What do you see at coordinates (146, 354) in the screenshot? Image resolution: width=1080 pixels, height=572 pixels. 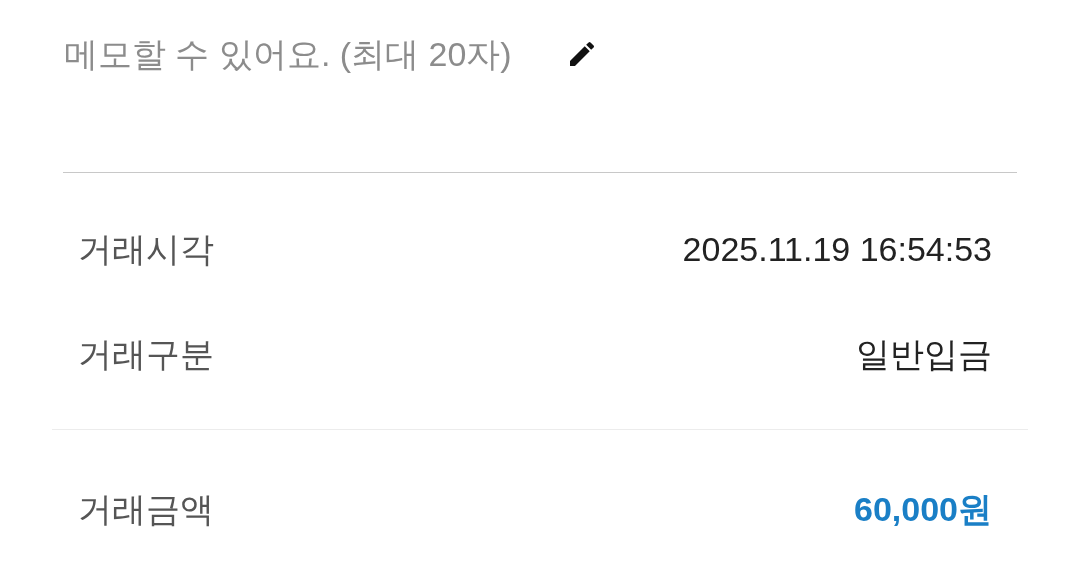 I see `detail-label: 거래구분` at bounding box center [146, 354].